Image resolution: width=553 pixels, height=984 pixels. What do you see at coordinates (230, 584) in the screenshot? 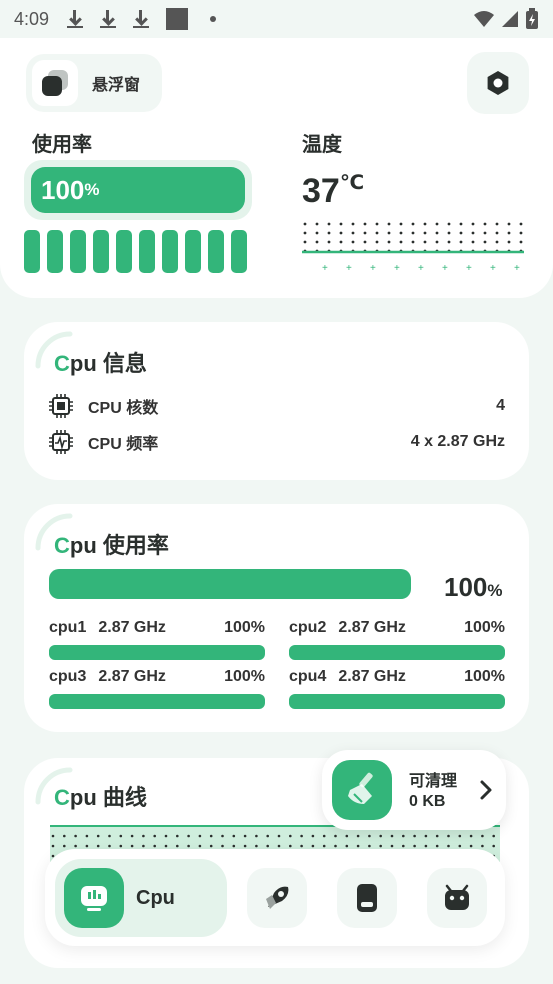
I see `cpu-total-usage-bar` at bounding box center [230, 584].